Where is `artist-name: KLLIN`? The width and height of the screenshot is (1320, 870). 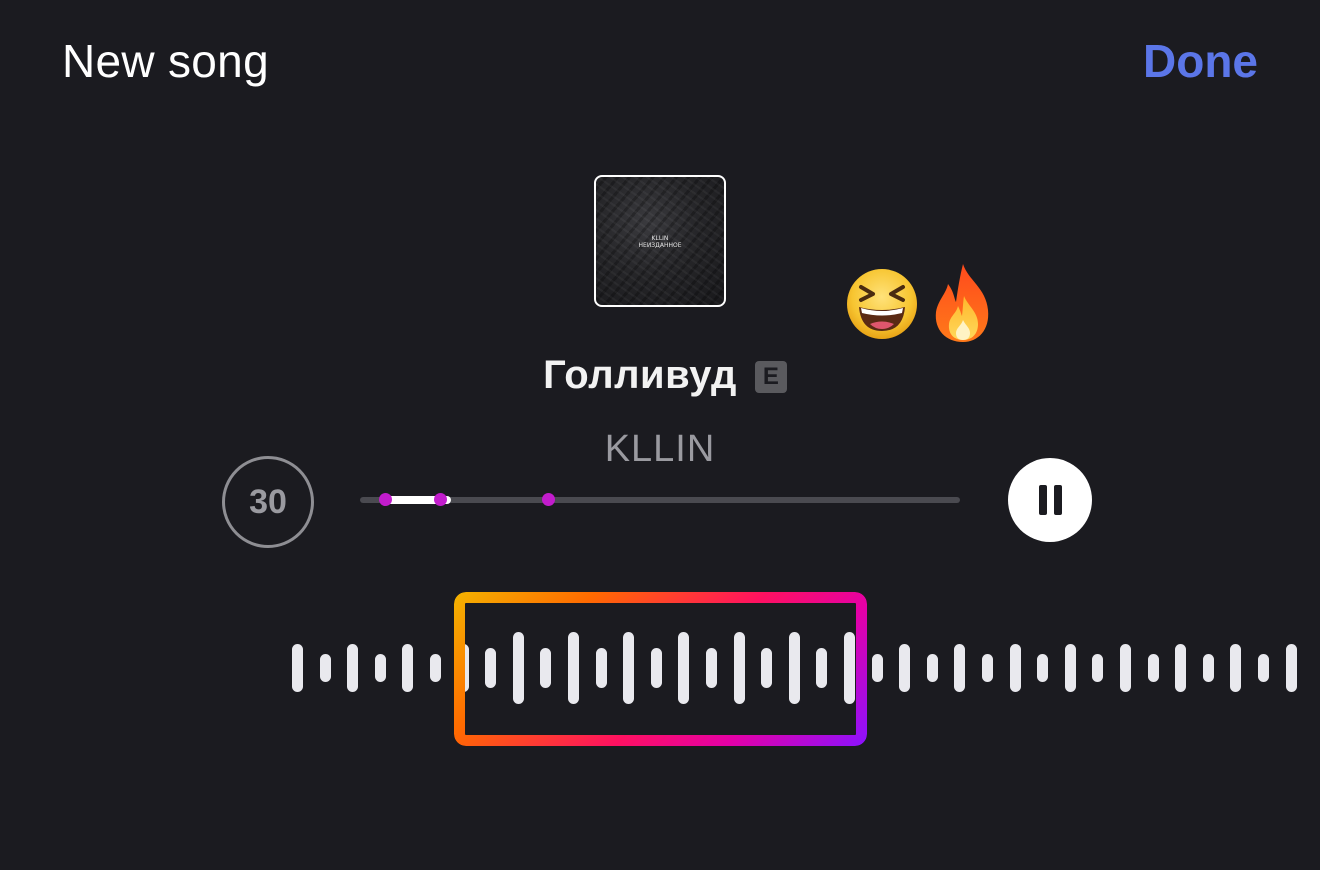 artist-name: KLLIN is located at coordinates (660, 449).